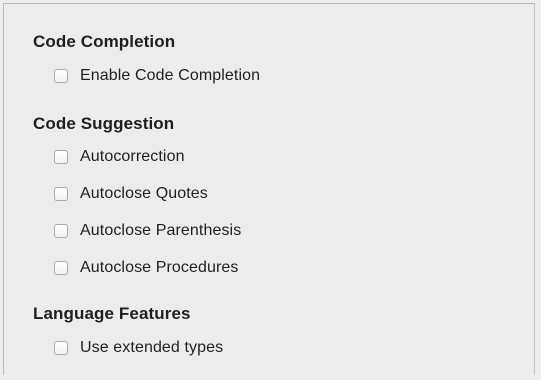 This screenshot has width=541, height=380. What do you see at coordinates (161, 230) in the screenshot?
I see `option-label: Autoclose Parenthesis` at bounding box center [161, 230].